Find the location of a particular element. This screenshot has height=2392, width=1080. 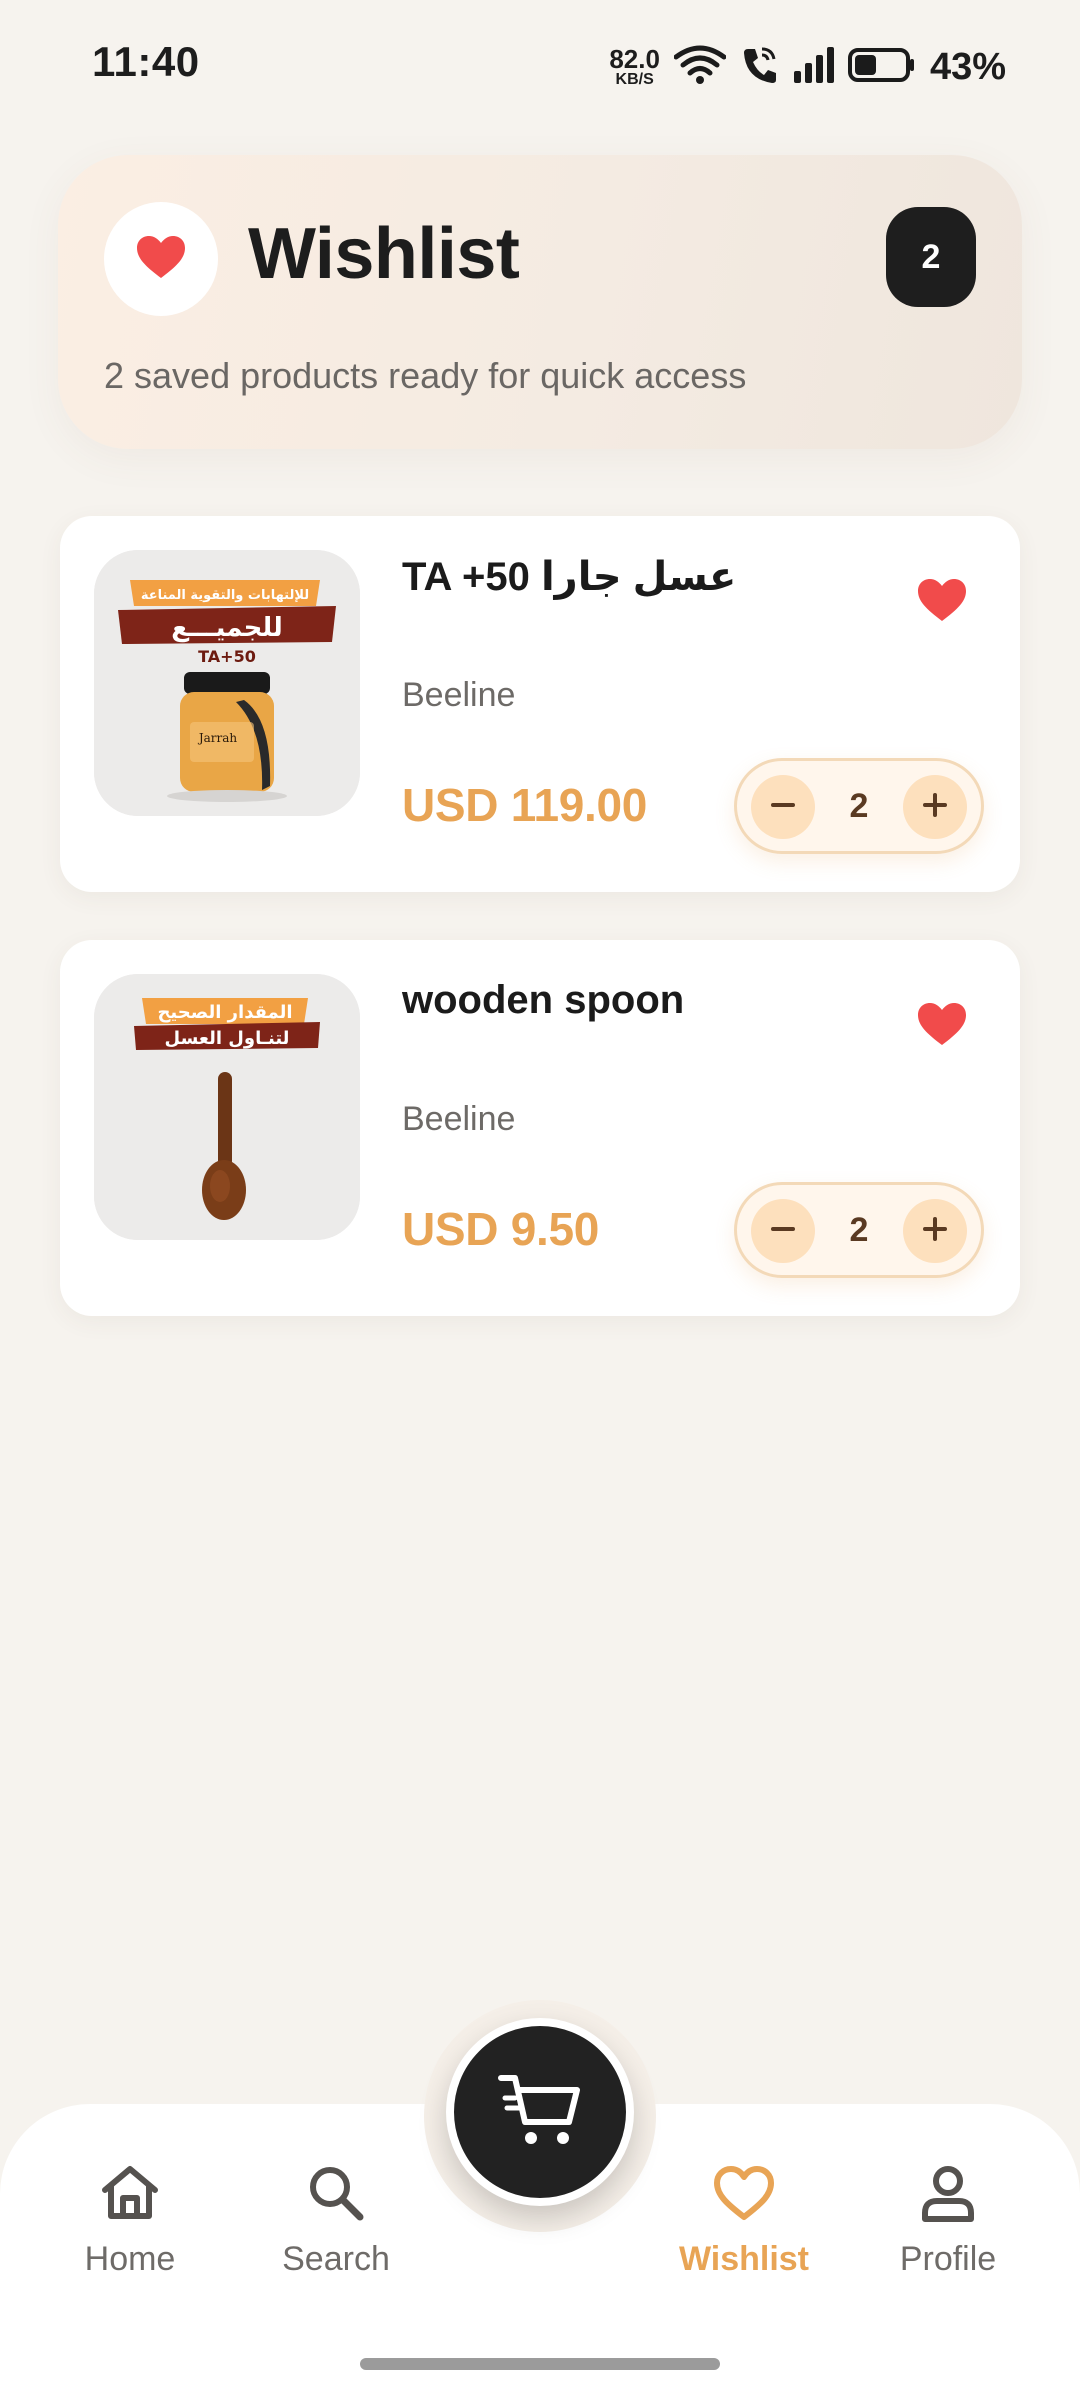

nav-item-home: Home is located at coordinates (130, 2219).